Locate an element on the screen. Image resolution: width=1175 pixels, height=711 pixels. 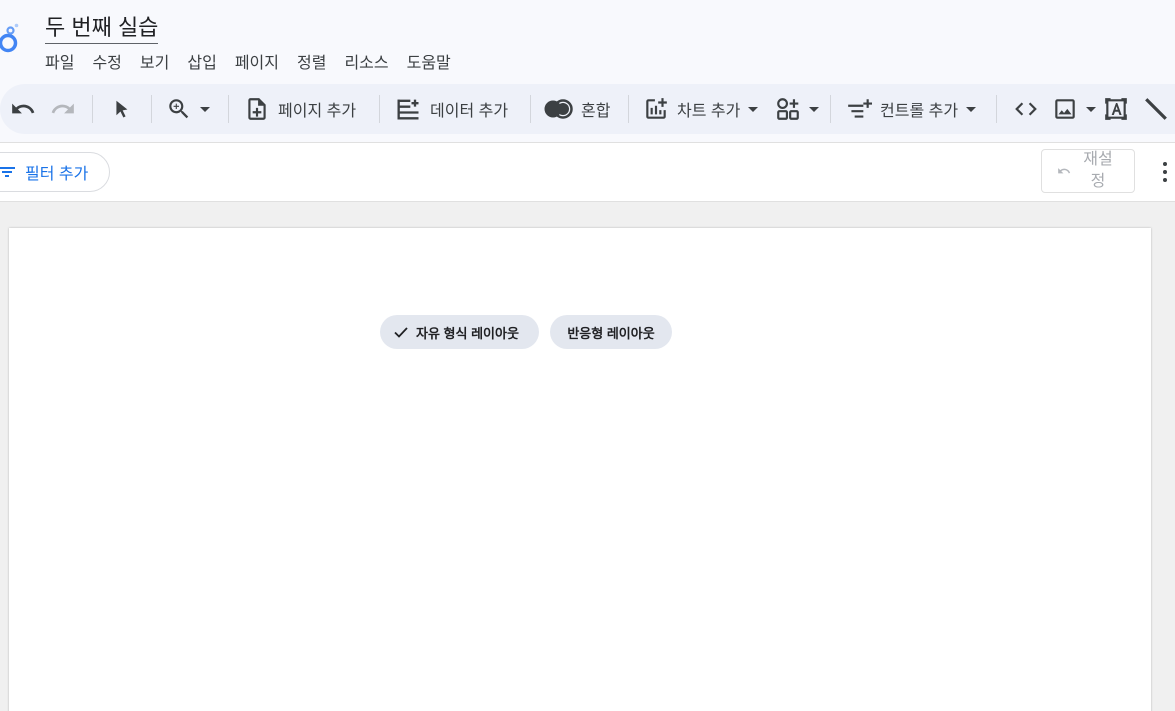
image-icon is located at coordinates (1065, 109).